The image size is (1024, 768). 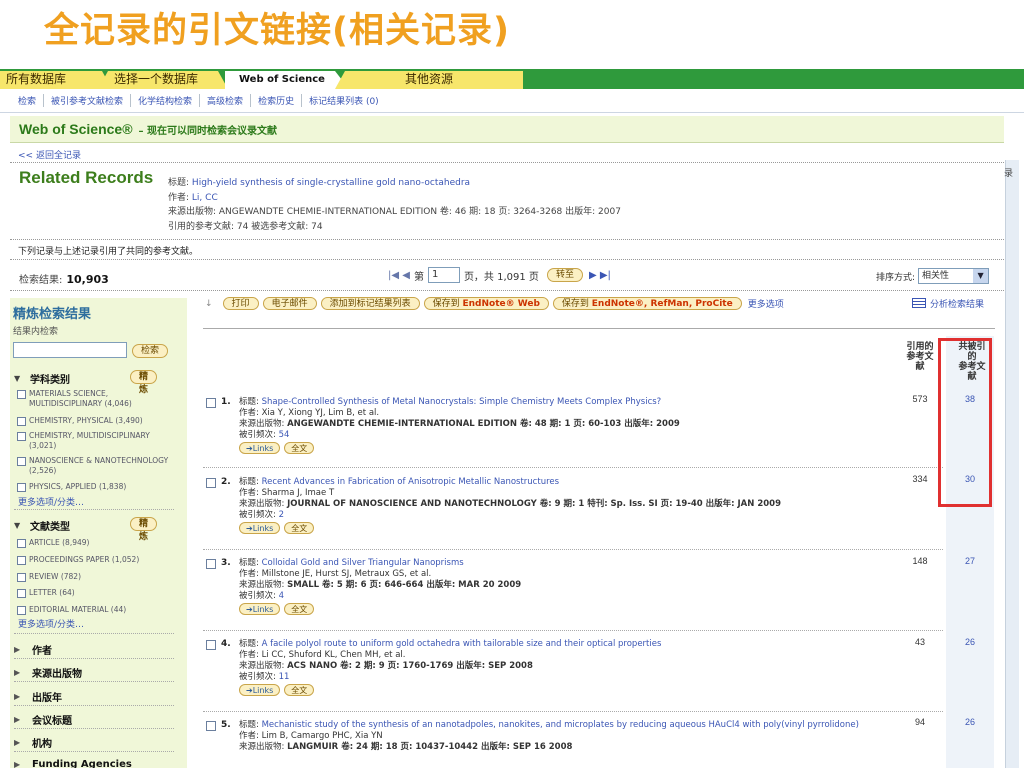 What do you see at coordinates (600, 275) in the screenshot?
I see `next-last-page-icon: ▶ ▶|` at bounding box center [600, 275].